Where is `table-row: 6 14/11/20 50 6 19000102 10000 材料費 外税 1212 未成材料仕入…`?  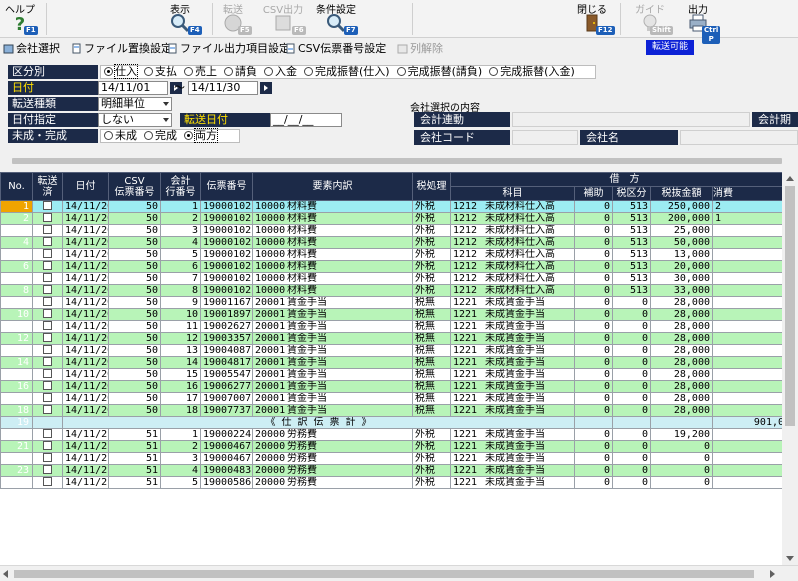
table-row: 6 14/11/20 50 6 19000102 10000 材料費 外税 1212 未成材料仕入… is located at coordinates (391, 266).